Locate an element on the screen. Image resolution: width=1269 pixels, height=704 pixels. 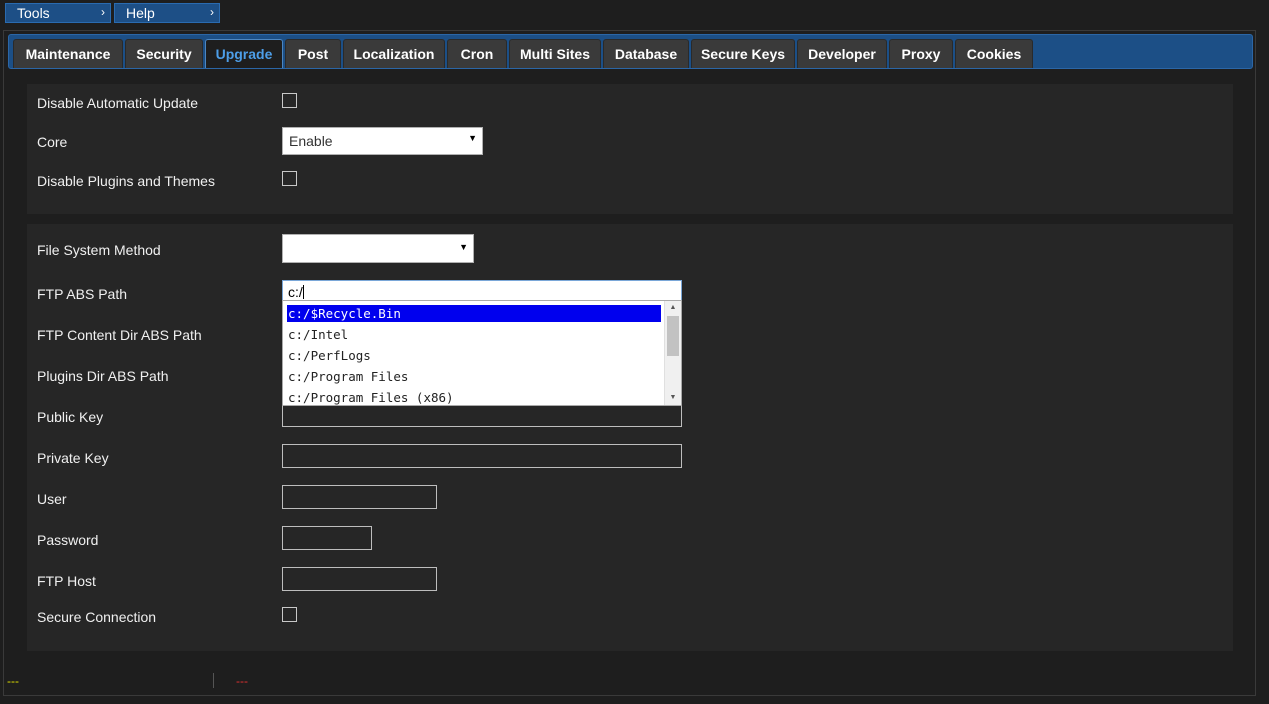
plugins-dir-label: Plugins Dir ABS Path is located at coordinates (103, 376).